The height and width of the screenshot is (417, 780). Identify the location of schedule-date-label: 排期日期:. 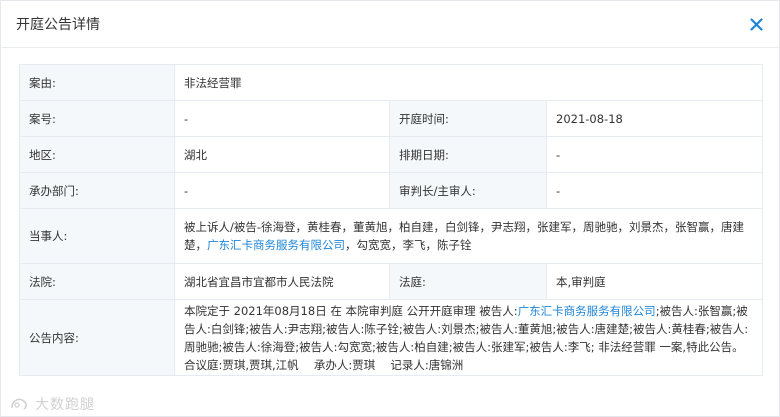
(468, 154).